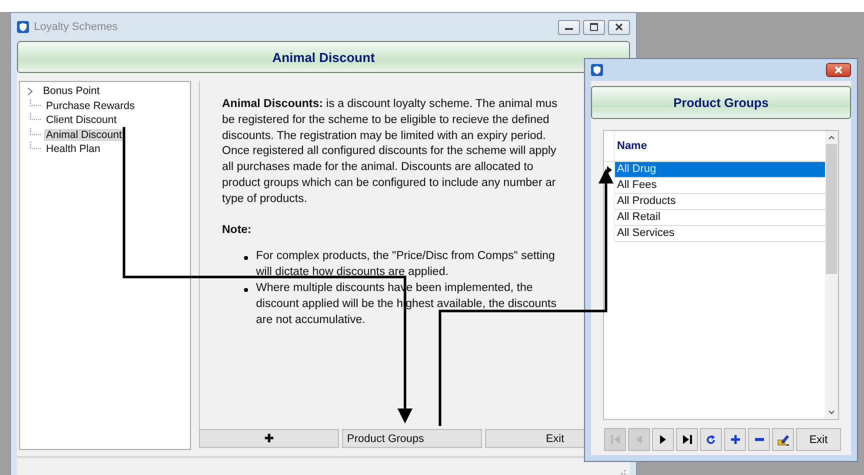 This screenshot has height=475, width=864. I want to click on plus-icon, so click(735, 439).